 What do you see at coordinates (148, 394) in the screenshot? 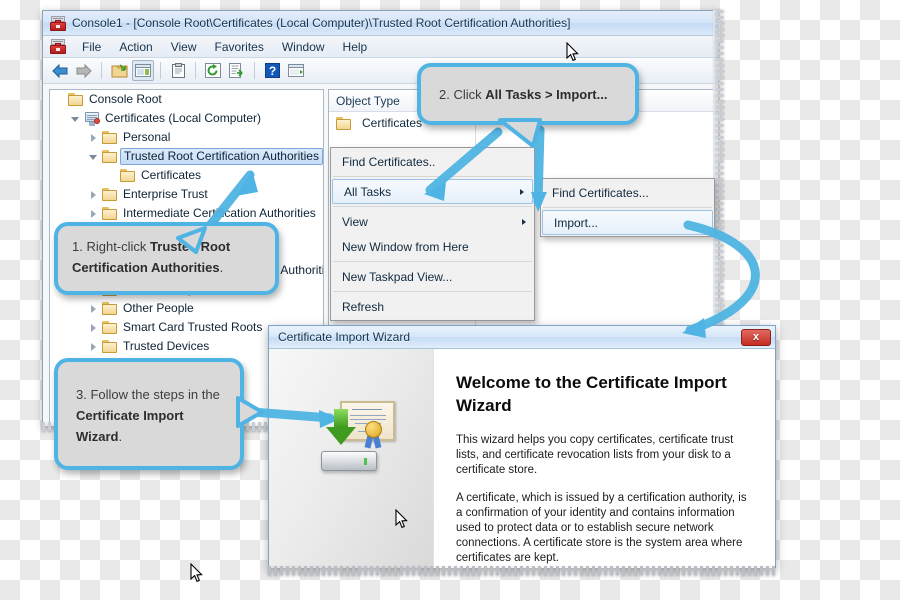
I see `callout-text-part: 3. Follow the steps in the` at bounding box center [148, 394].